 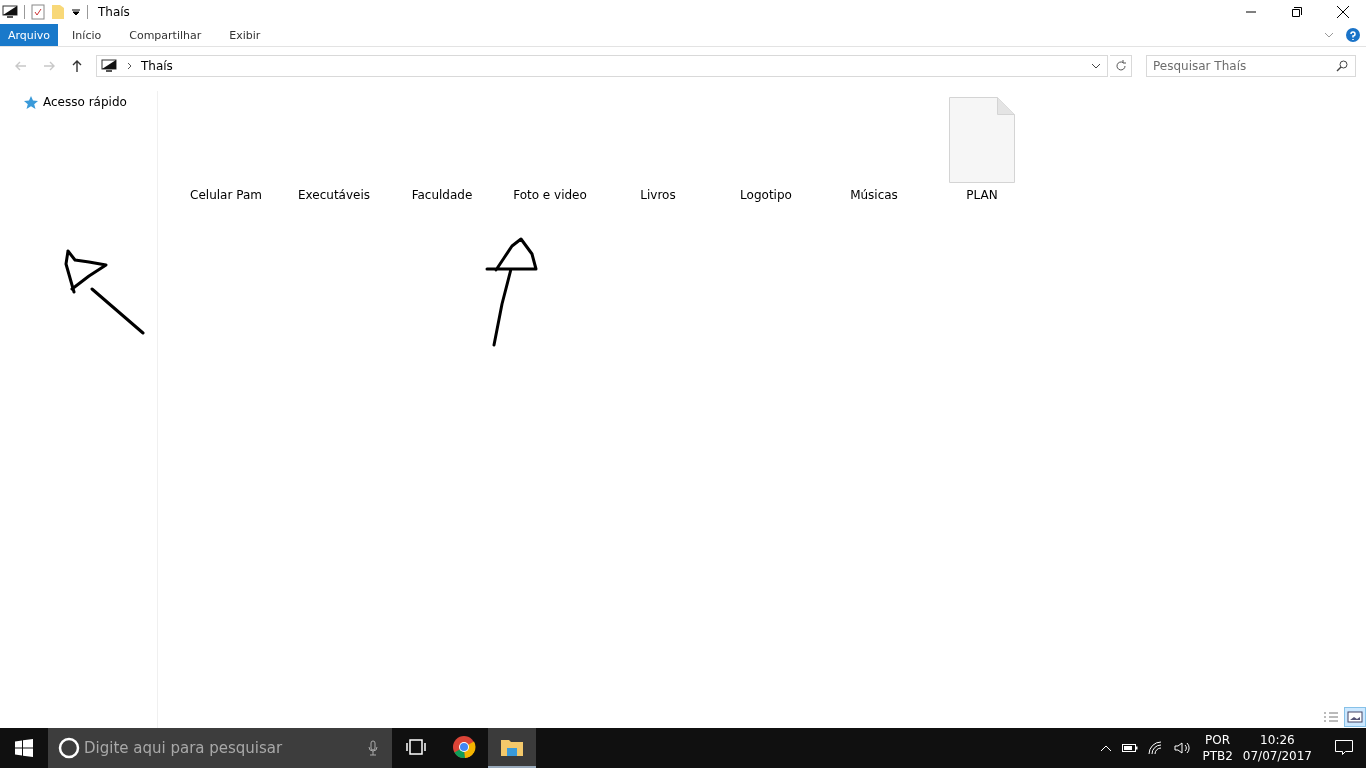 I want to click on details-view-icon, so click(x=1331, y=717).